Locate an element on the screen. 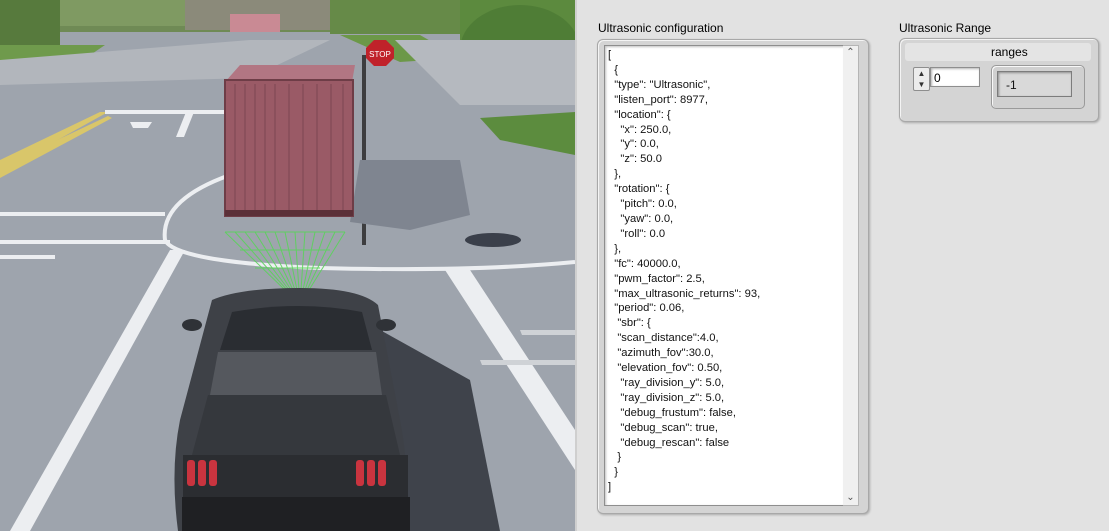 The height and width of the screenshot is (531, 1109). decrement-icon: ▼ is located at coordinates (921, 84).